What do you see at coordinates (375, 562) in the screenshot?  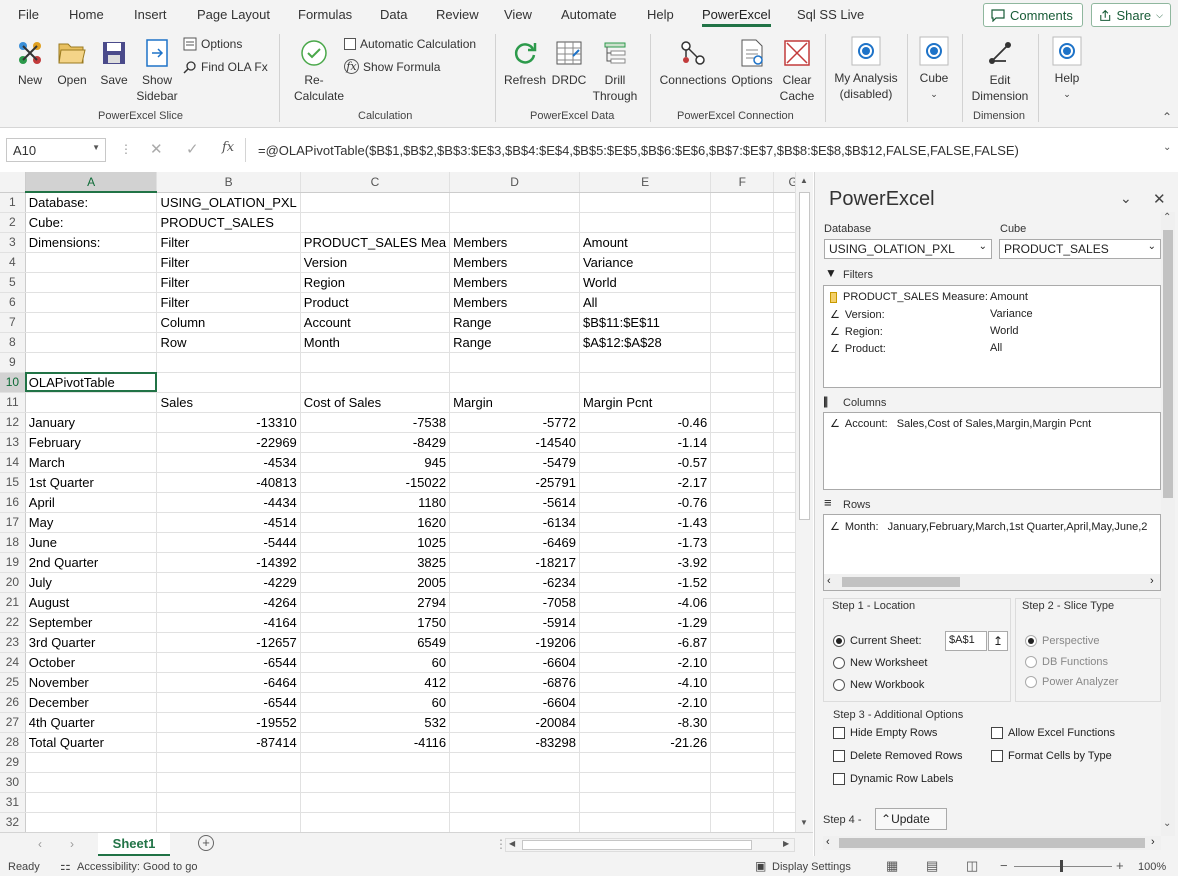 I see `cell: 3825` at bounding box center [375, 562].